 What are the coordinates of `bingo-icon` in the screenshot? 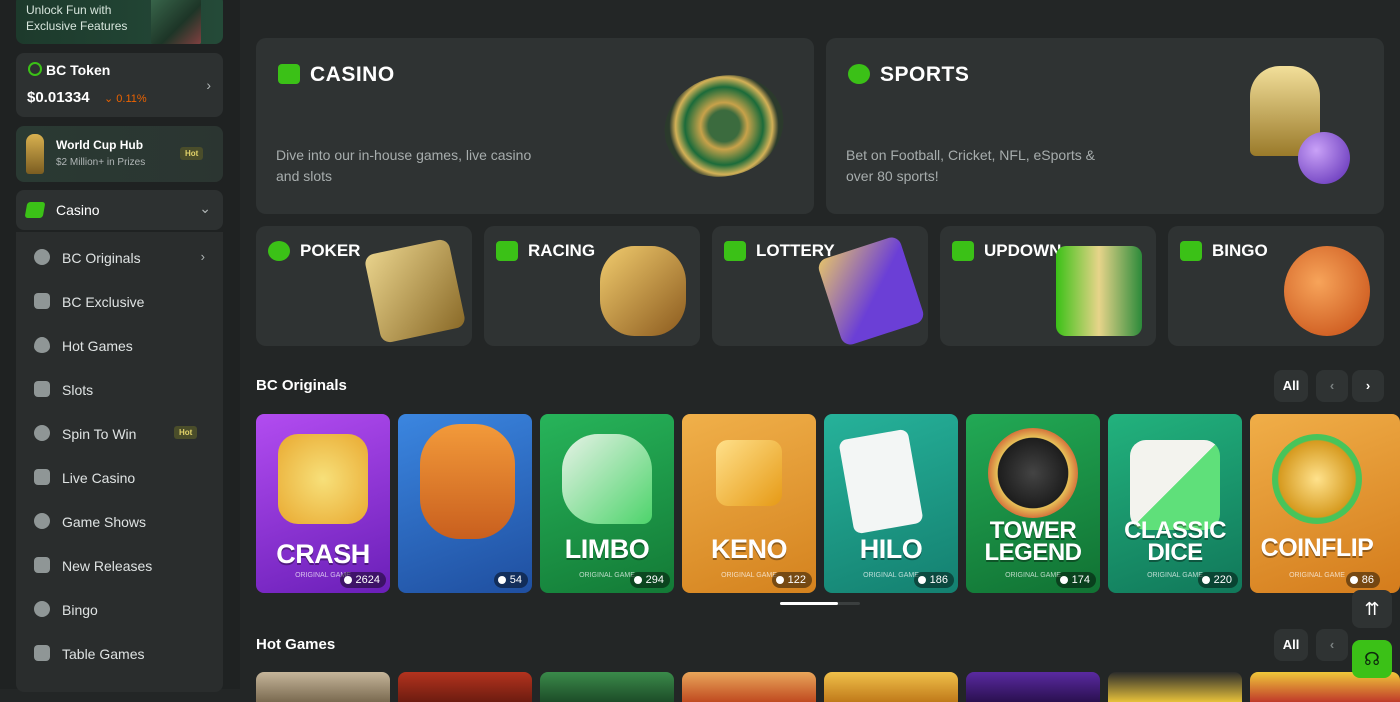 It's located at (42, 609).